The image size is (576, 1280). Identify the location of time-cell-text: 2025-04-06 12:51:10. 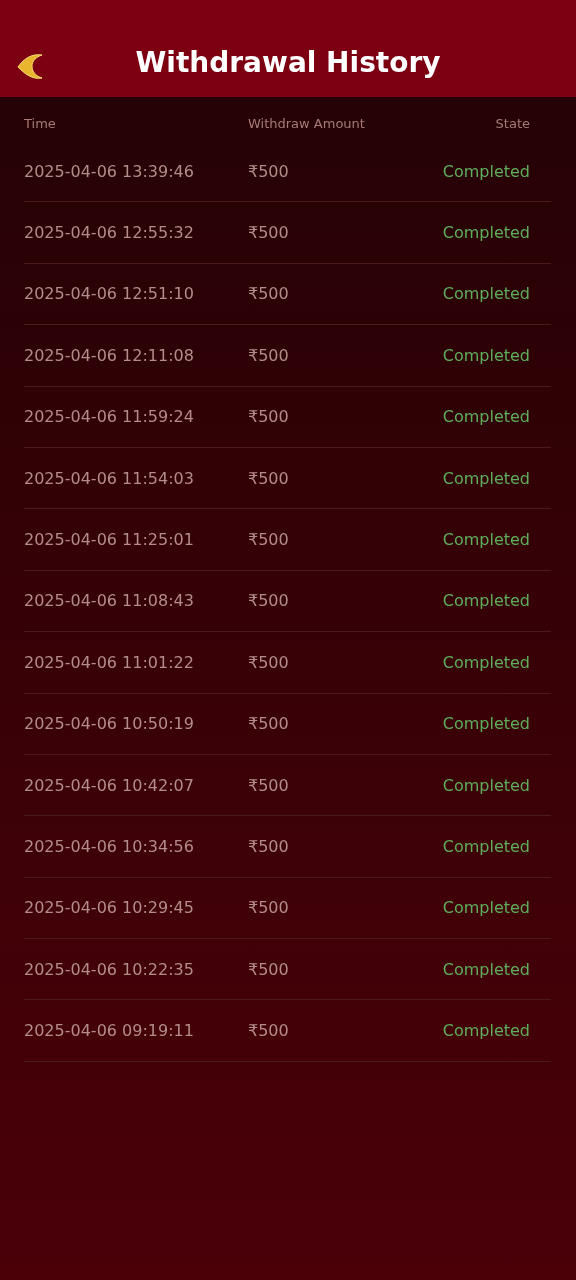
(109, 294).